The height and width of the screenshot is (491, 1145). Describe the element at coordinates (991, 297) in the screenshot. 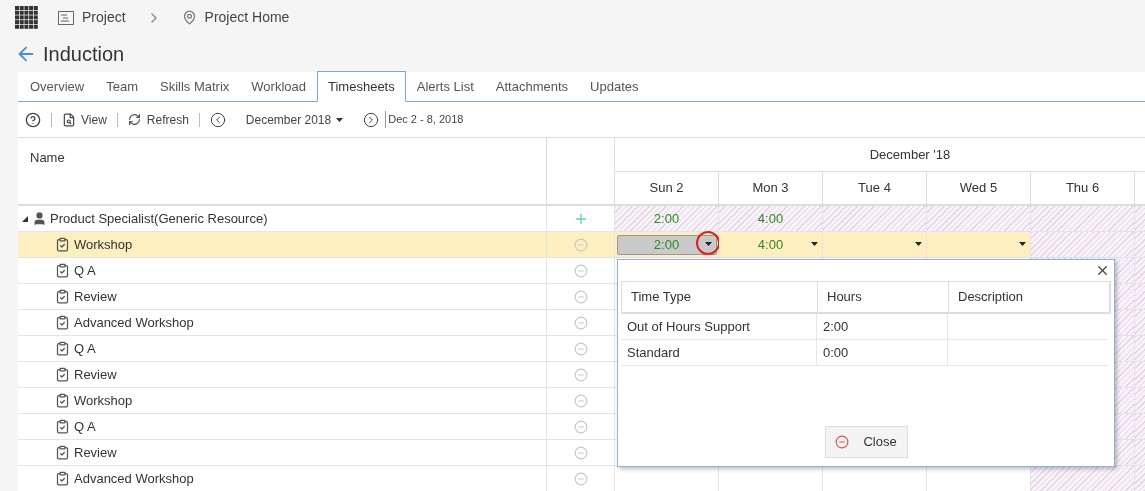

I see `popup-column-header: Description` at that location.